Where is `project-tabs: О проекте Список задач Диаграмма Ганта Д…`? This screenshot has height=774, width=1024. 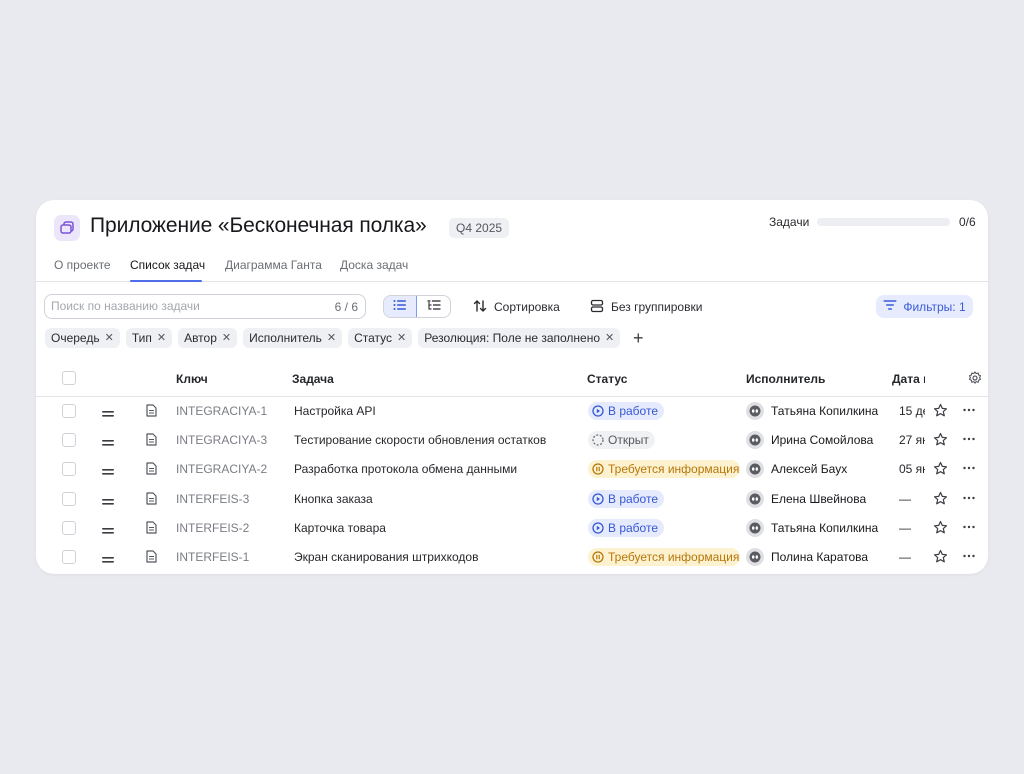 project-tabs: О проекте Список задач Диаграмма Ганта Д… is located at coordinates (512, 266).